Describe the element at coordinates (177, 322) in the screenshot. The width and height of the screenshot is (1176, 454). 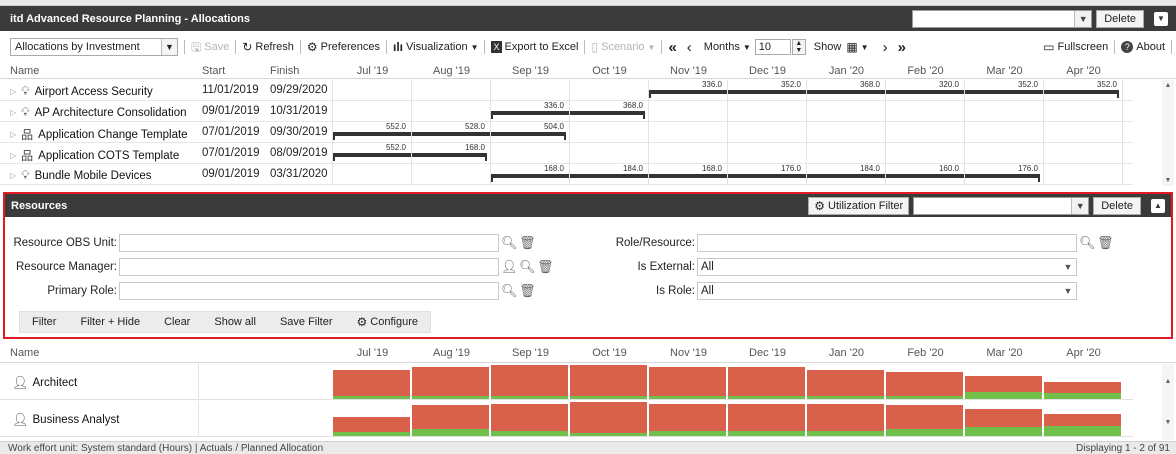
I see `clear-button: Clear` at that location.